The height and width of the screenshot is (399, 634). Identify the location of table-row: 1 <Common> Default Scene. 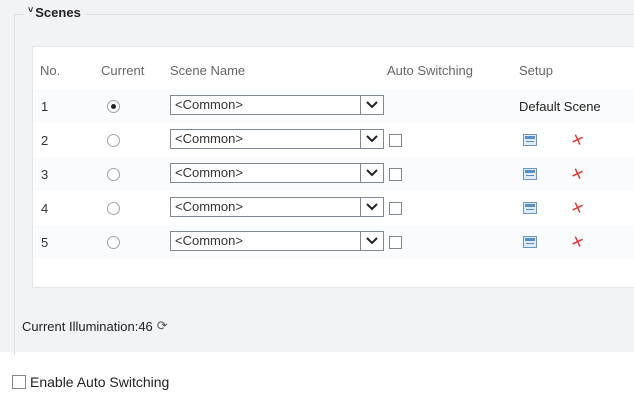
(333, 106).